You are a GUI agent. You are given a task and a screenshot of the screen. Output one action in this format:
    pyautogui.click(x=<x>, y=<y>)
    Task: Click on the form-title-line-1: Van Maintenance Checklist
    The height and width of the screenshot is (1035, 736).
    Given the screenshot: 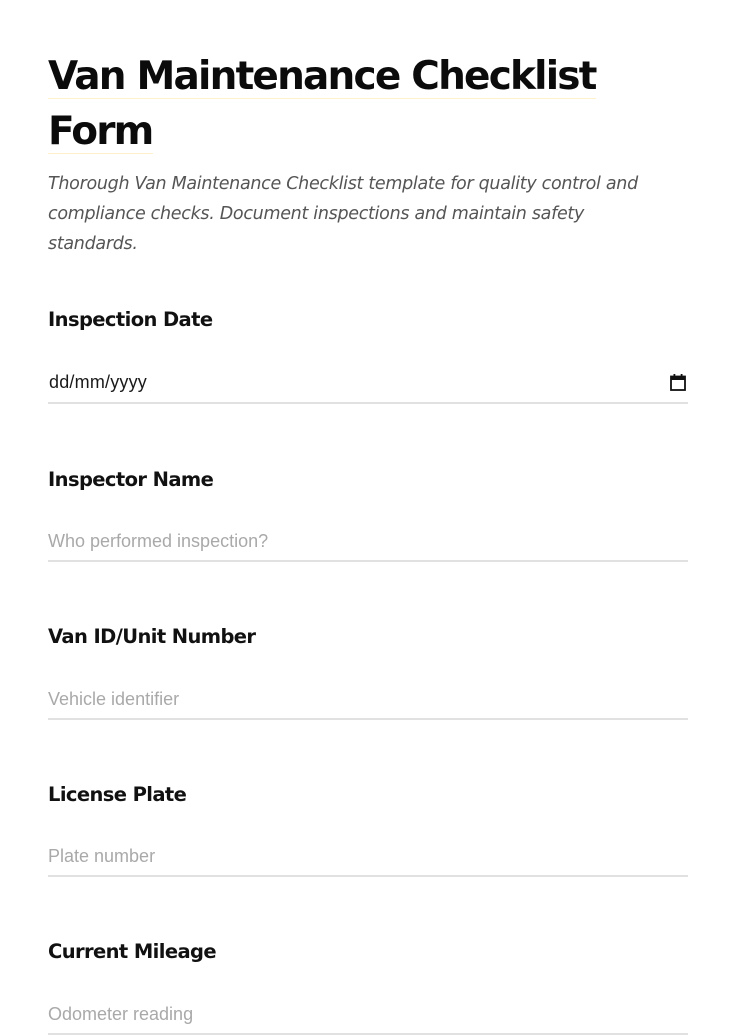 What is the action you would take?
    pyautogui.click(x=322, y=76)
    